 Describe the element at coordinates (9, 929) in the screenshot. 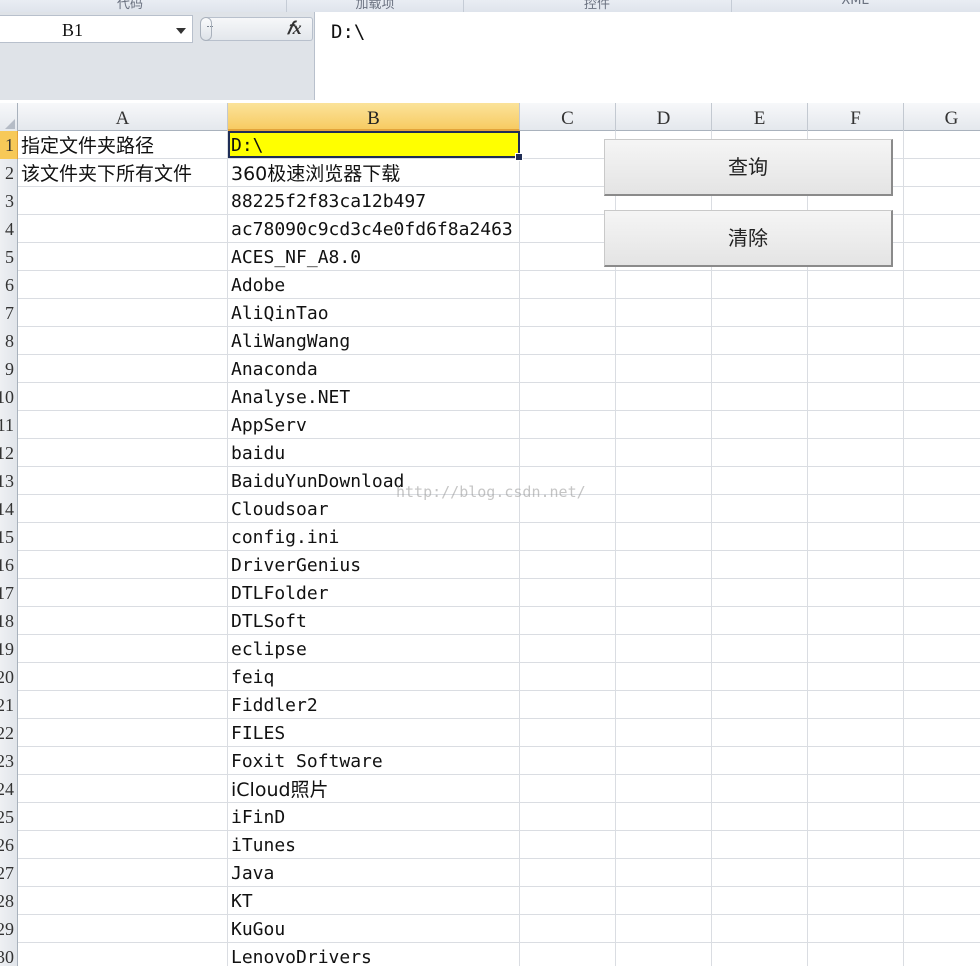

I see `row-header: 29` at that location.